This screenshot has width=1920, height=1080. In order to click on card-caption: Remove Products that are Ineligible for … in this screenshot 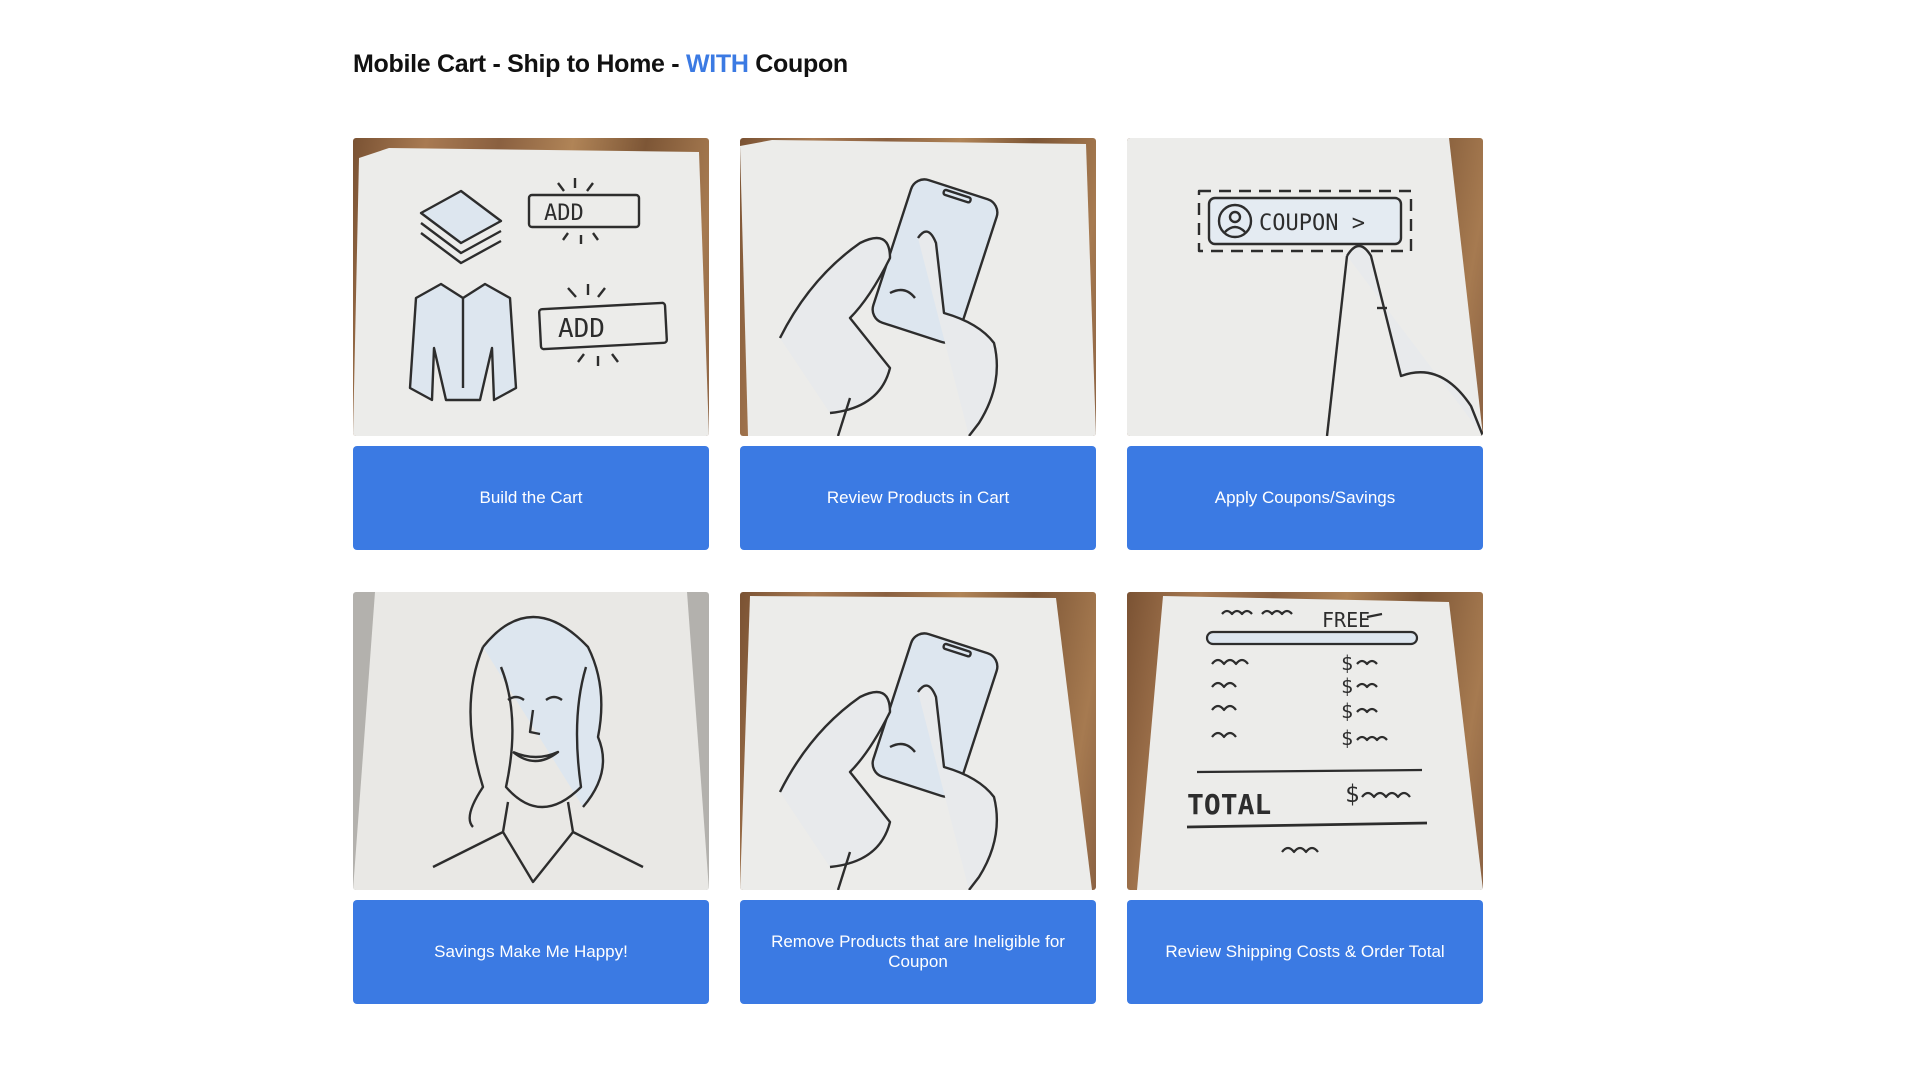, I will do `click(918, 952)`.